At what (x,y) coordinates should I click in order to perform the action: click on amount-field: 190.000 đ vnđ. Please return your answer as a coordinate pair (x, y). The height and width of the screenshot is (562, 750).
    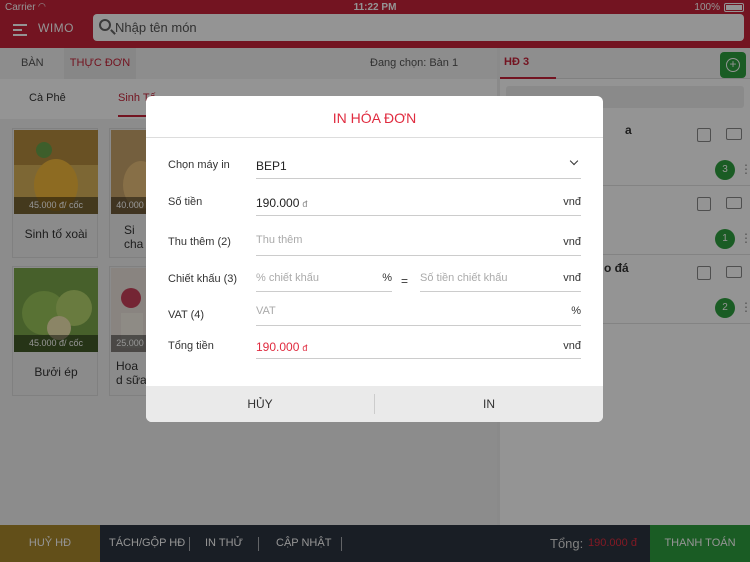
    Looking at the image, I should click on (418, 202).